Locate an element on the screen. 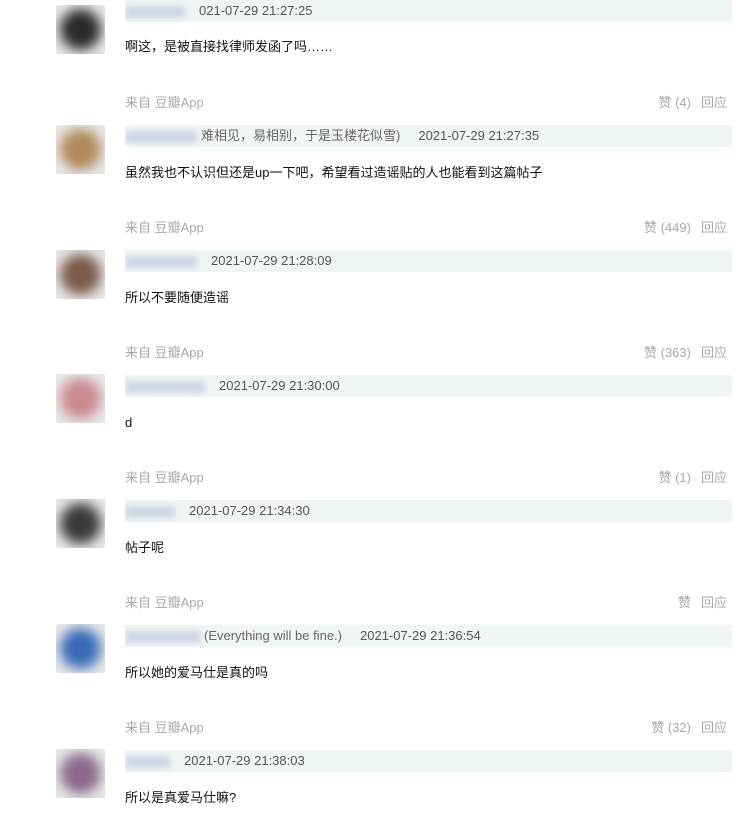 The height and width of the screenshot is (816, 742). comment-actions: 赞 (4) 回应 is located at coordinates (692, 103).